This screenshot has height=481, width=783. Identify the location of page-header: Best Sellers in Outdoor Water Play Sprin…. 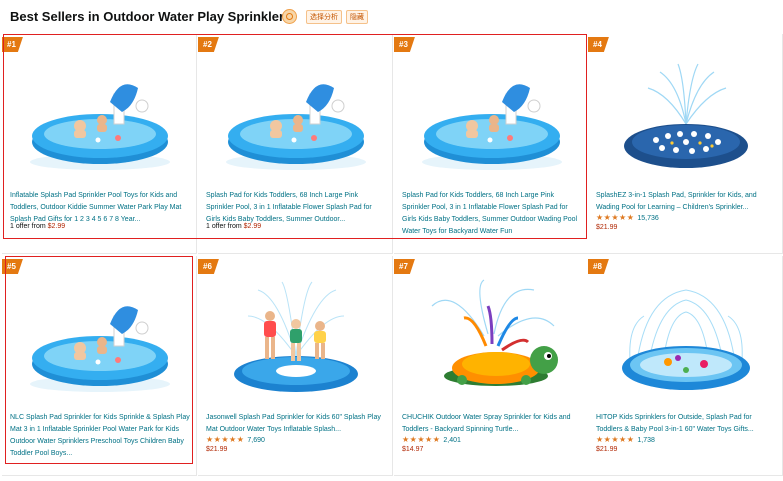
(391, 17).